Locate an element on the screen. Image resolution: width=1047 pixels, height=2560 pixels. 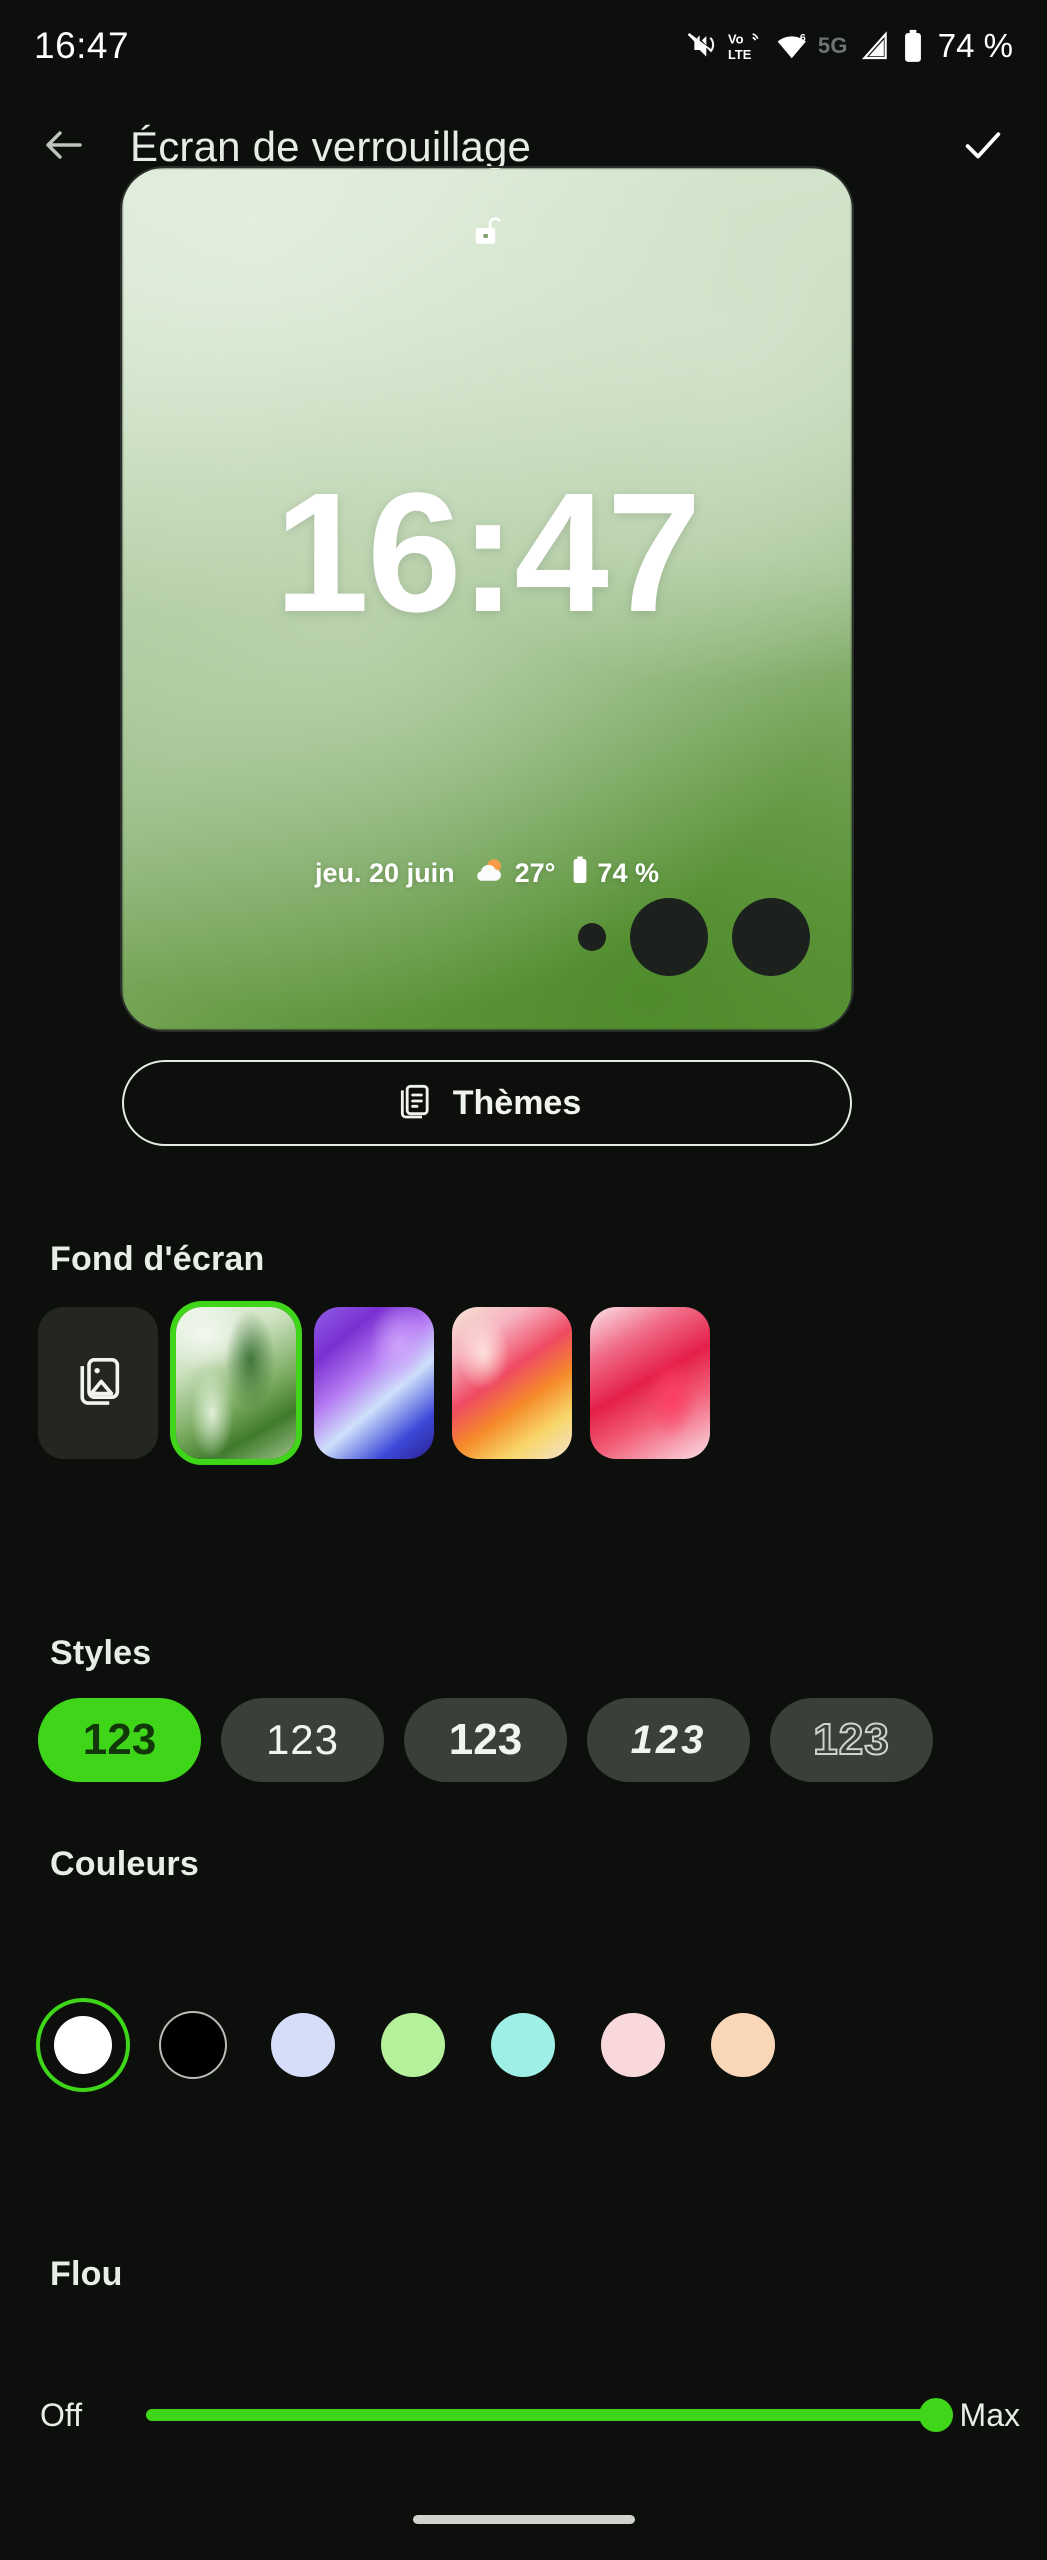
image-stack-icon is located at coordinates (98, 1383).